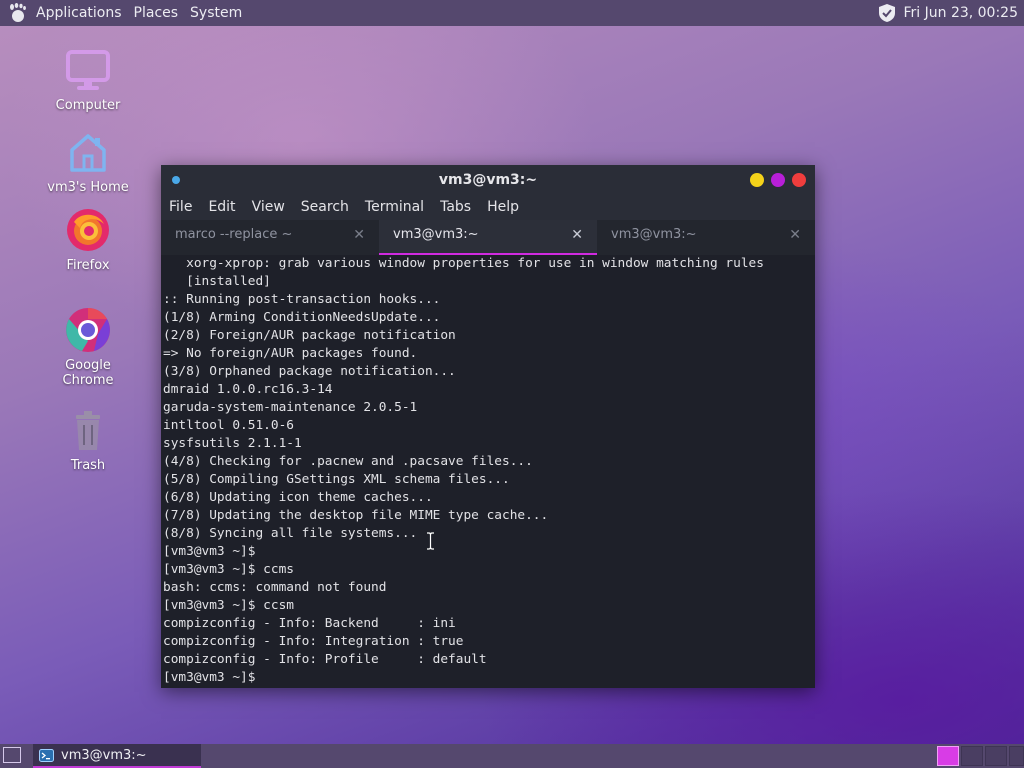 The width and height of the screenshot is (1024, 768). Describe the element at coordinates (290, 353) in the screenshot. I see `terminal-line: => No foreign/AUR packages found.` at that location.